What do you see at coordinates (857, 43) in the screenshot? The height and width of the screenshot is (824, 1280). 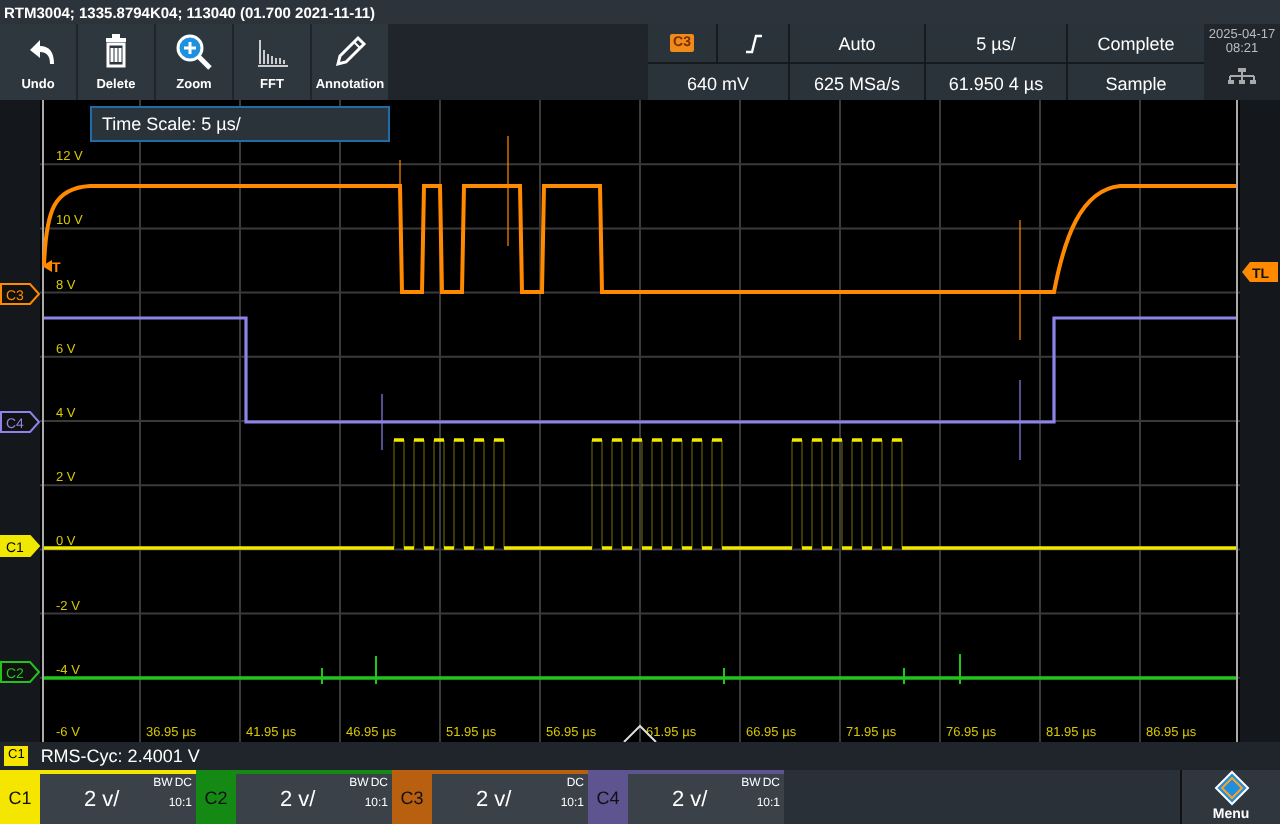 I see `trigger-mode: Auto` at bounding box center [857, 43].